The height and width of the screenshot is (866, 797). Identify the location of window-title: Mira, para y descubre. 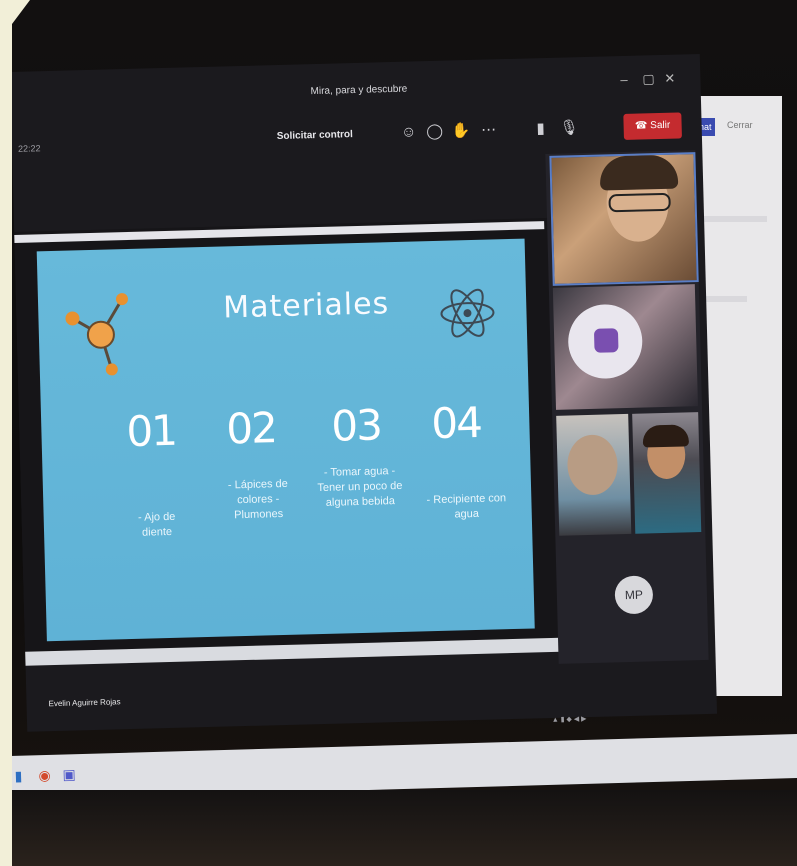
(359, 90).